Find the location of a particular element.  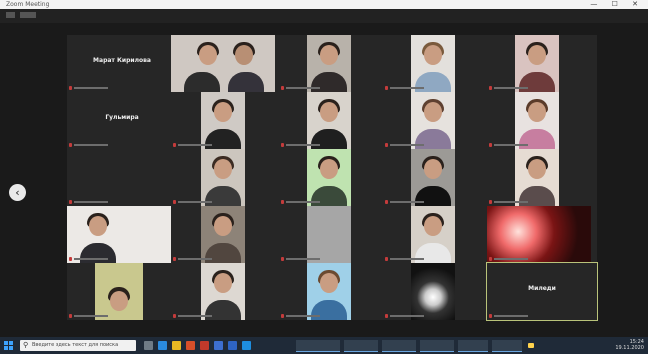

search-icon: ⚲ is located at coordinates (26, 345).